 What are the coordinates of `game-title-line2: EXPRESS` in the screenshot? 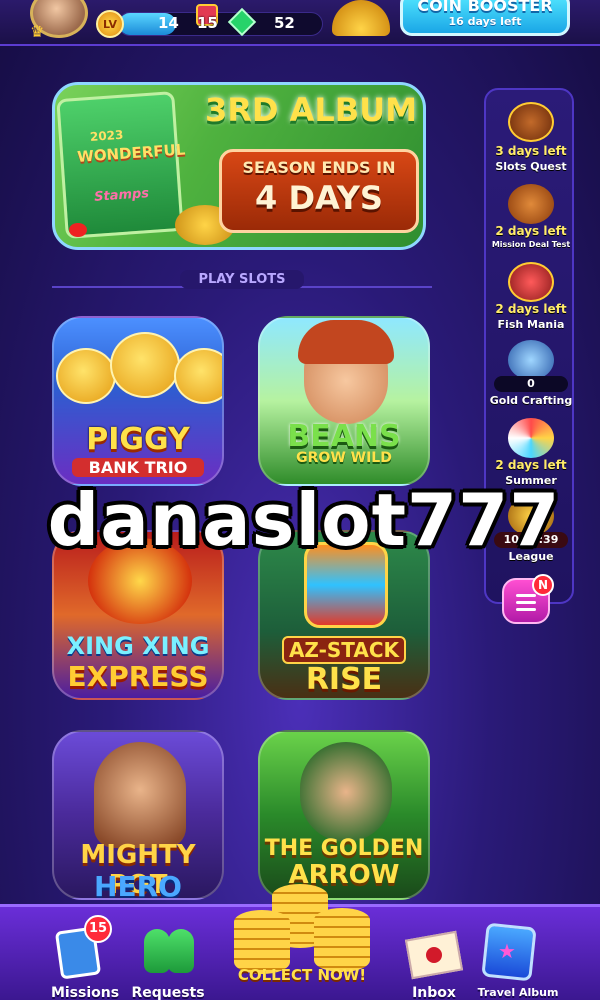 It's located at (138, 676).